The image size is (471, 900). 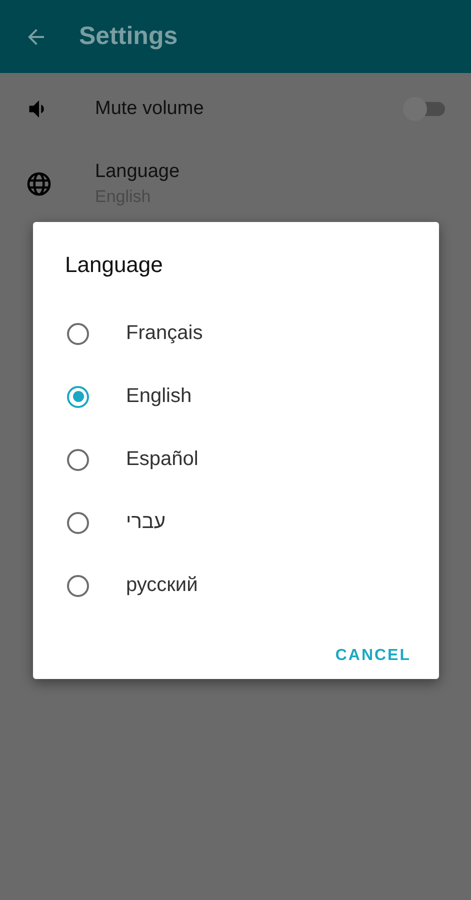 I want to click on dialog-title: Language, so click(x=114, y=265).